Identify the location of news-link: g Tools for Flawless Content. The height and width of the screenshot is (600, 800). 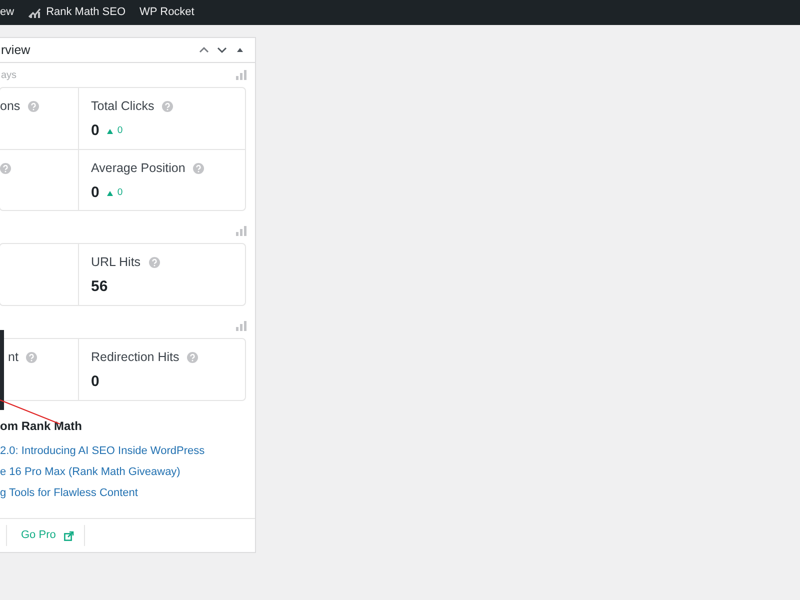
(127, 493).